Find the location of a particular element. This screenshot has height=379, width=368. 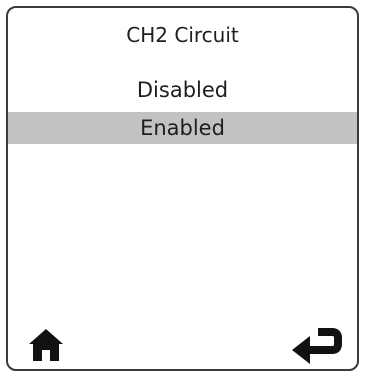

home-button is located at coordinates (46, 345).